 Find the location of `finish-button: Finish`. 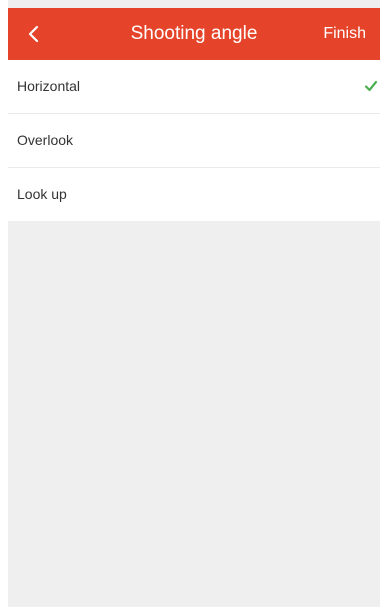

finish-button: Finish is located at coordinates (344, 34).